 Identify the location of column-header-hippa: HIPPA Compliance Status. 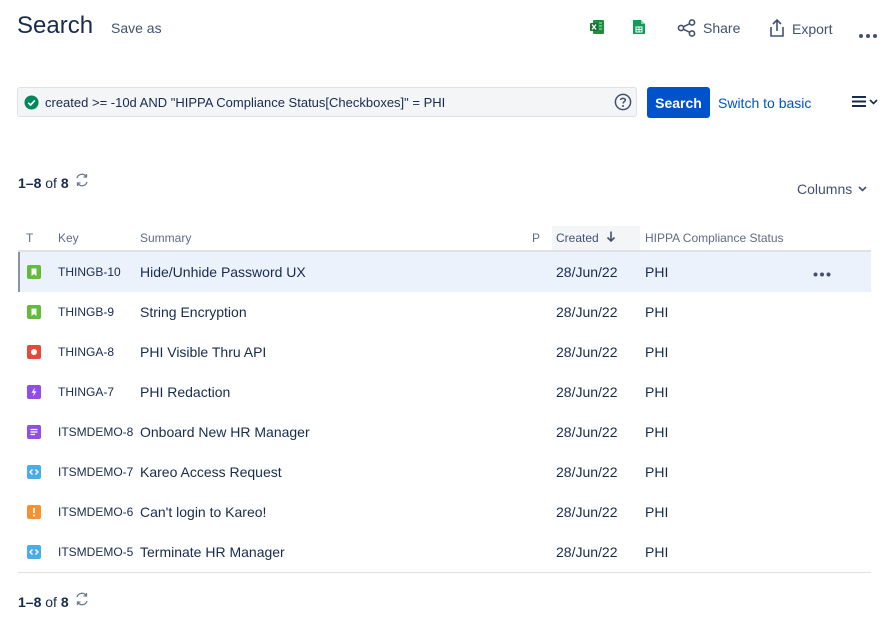
(725, 239).